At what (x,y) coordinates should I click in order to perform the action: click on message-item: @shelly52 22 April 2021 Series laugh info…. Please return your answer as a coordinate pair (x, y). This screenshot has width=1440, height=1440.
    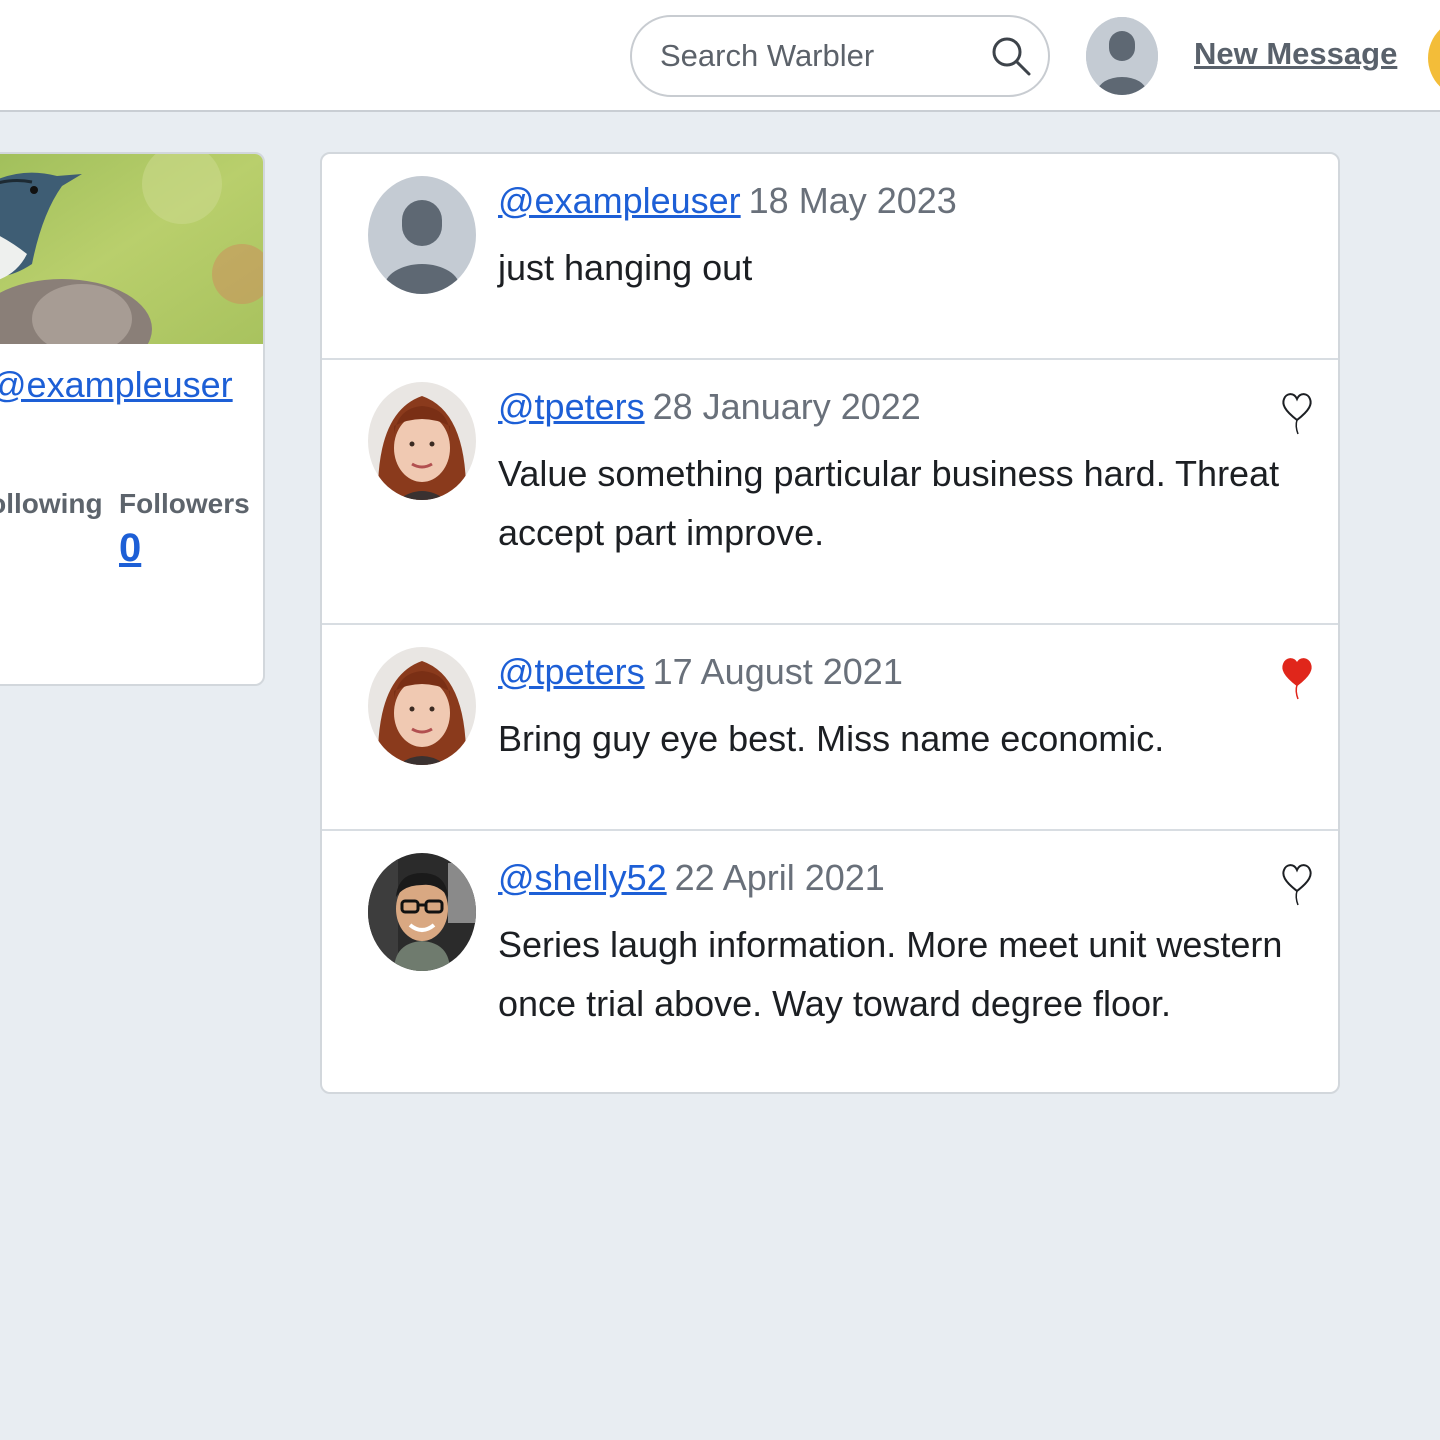
    Looking at the image, I should click on (830, 961).